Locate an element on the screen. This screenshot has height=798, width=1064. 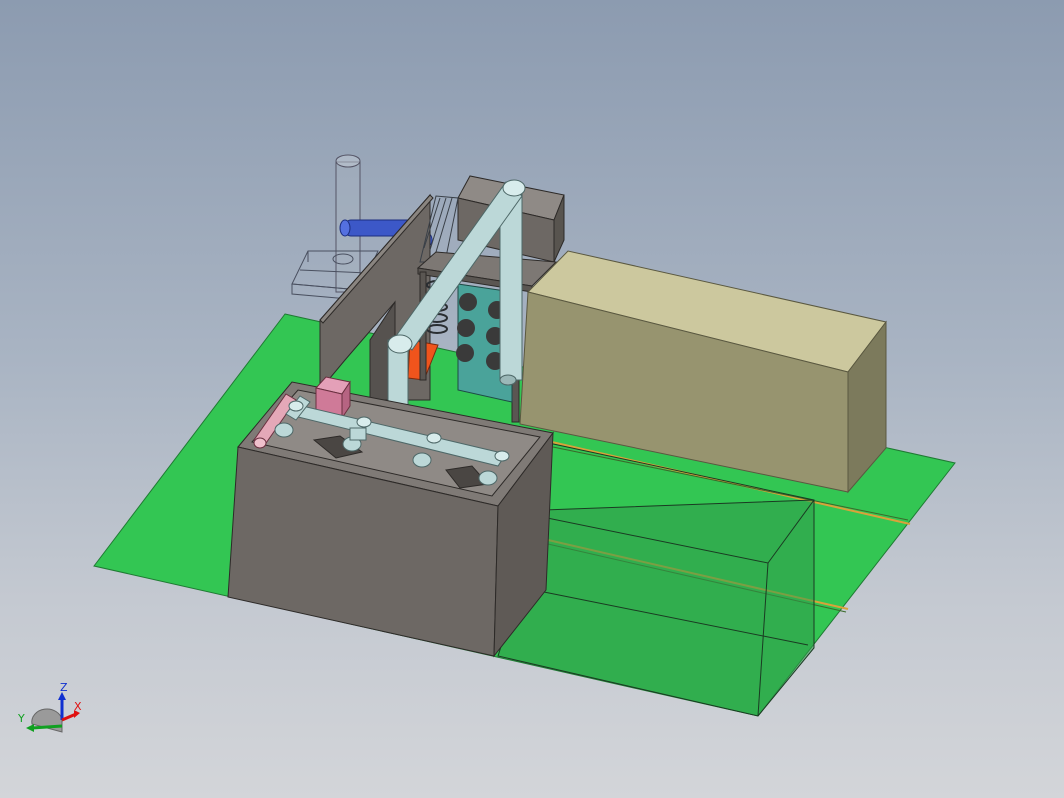
y-axis-arrow is located at coordinates (30, 728).